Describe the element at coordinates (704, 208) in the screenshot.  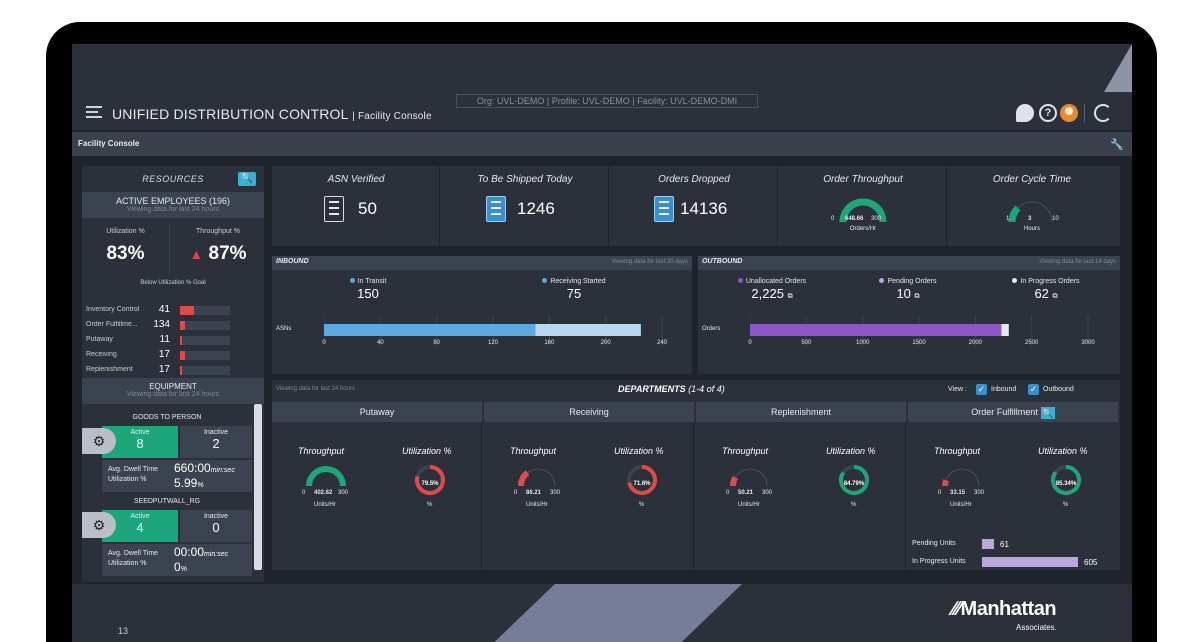
I see `kpi-value: 14136` at that location.